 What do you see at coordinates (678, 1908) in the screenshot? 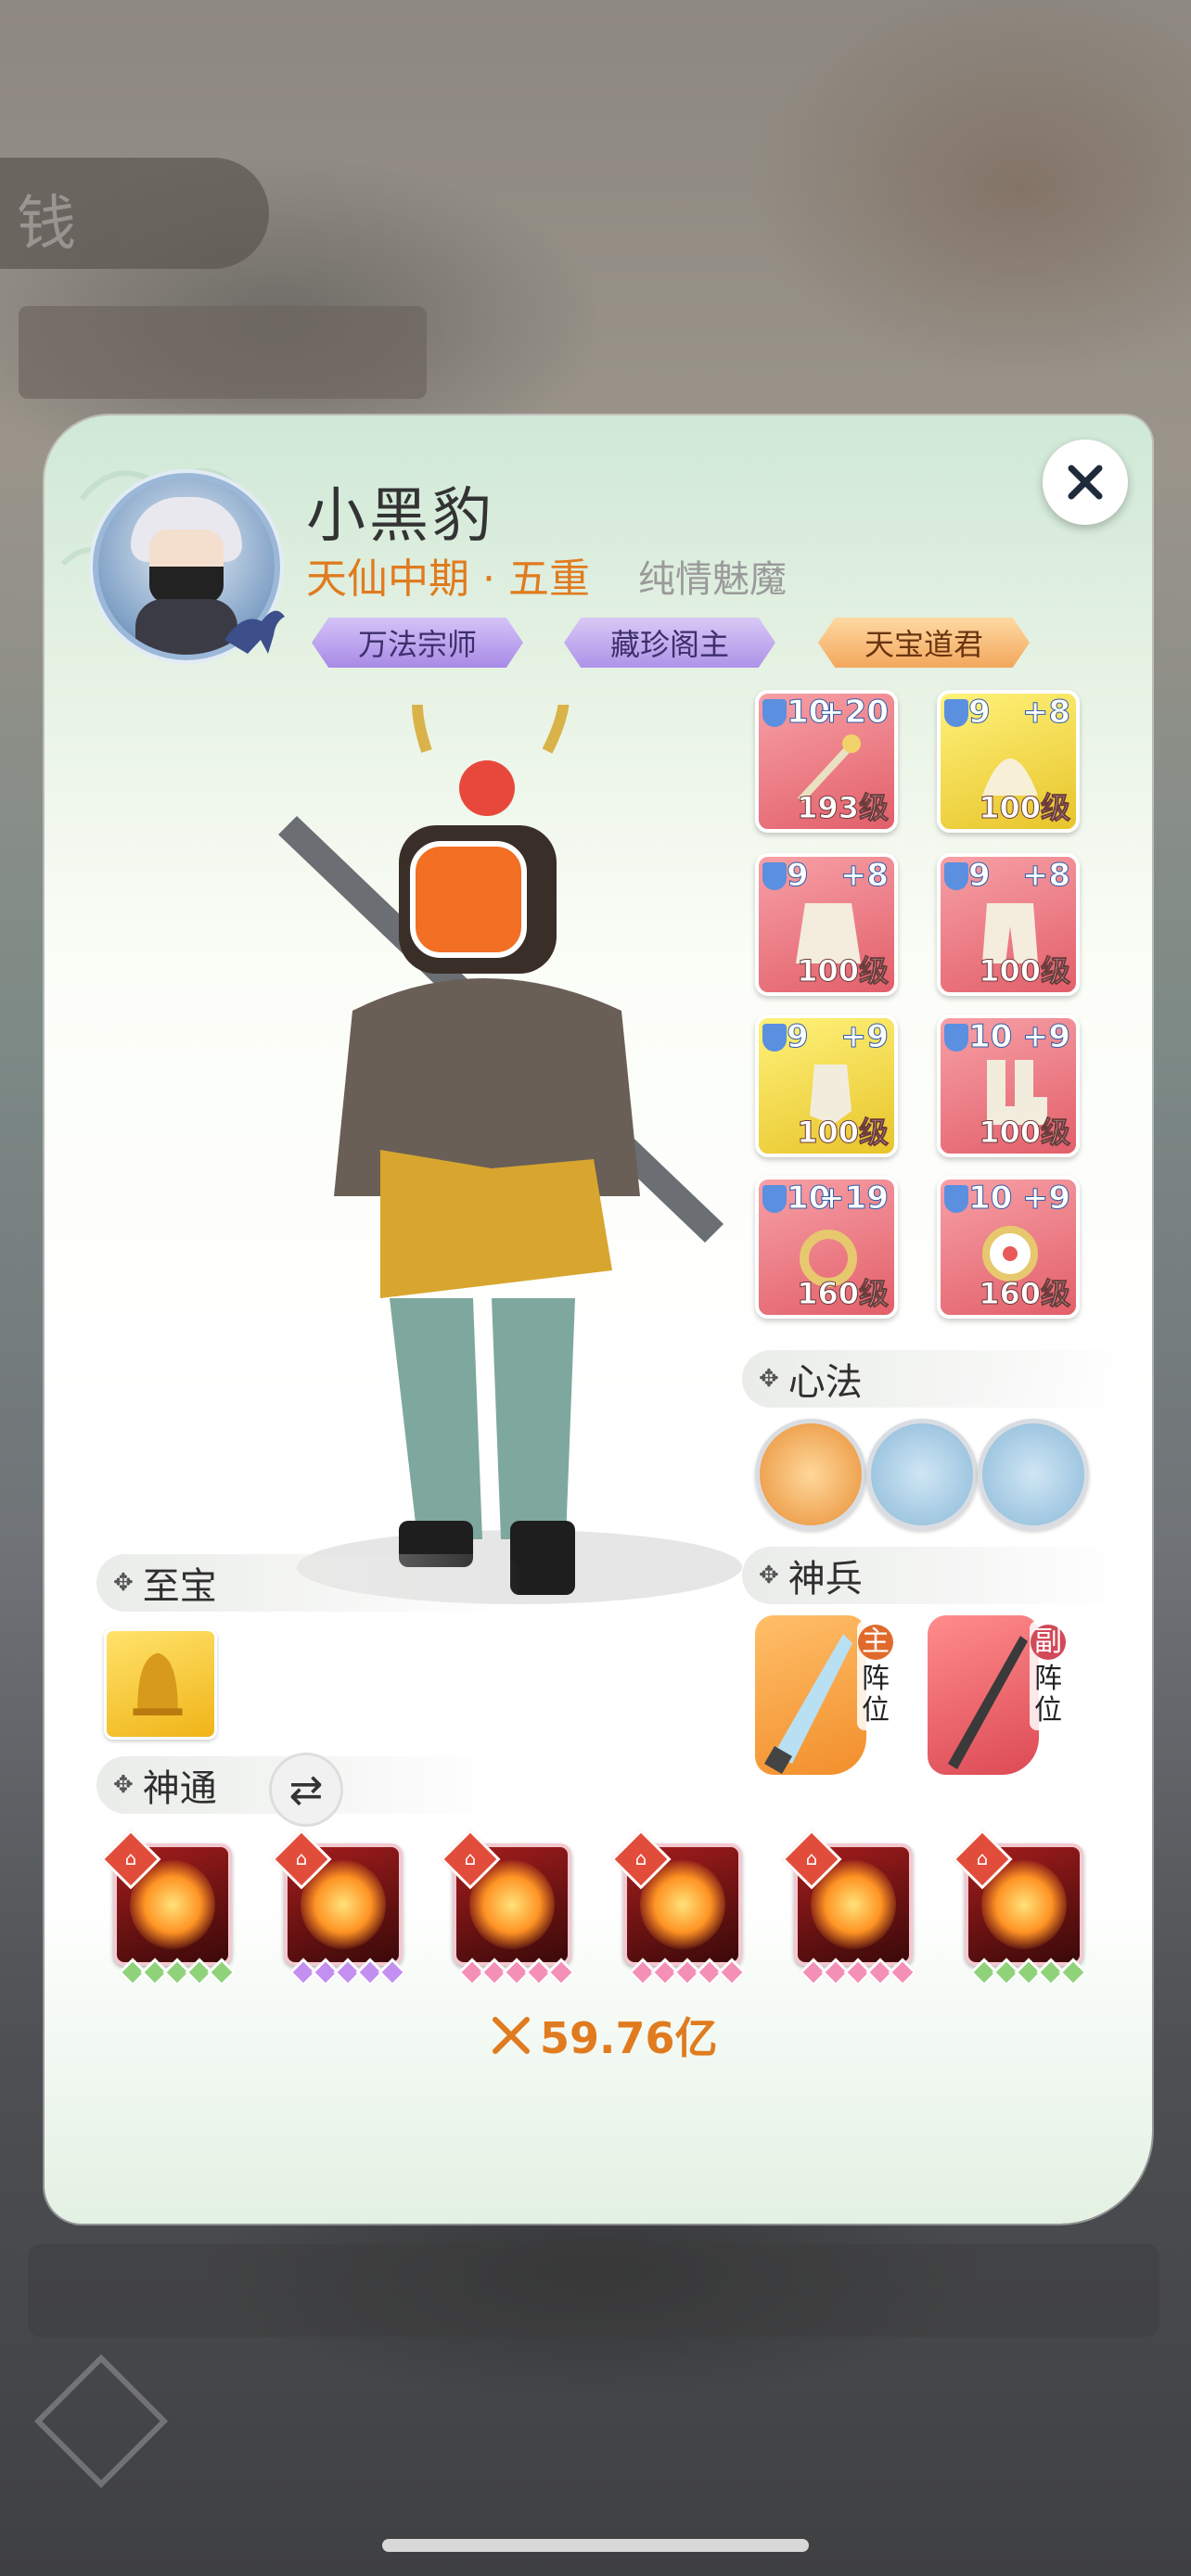
I see `skill-fire-pagoda: ⌂` at bounding box center [678, 1908].